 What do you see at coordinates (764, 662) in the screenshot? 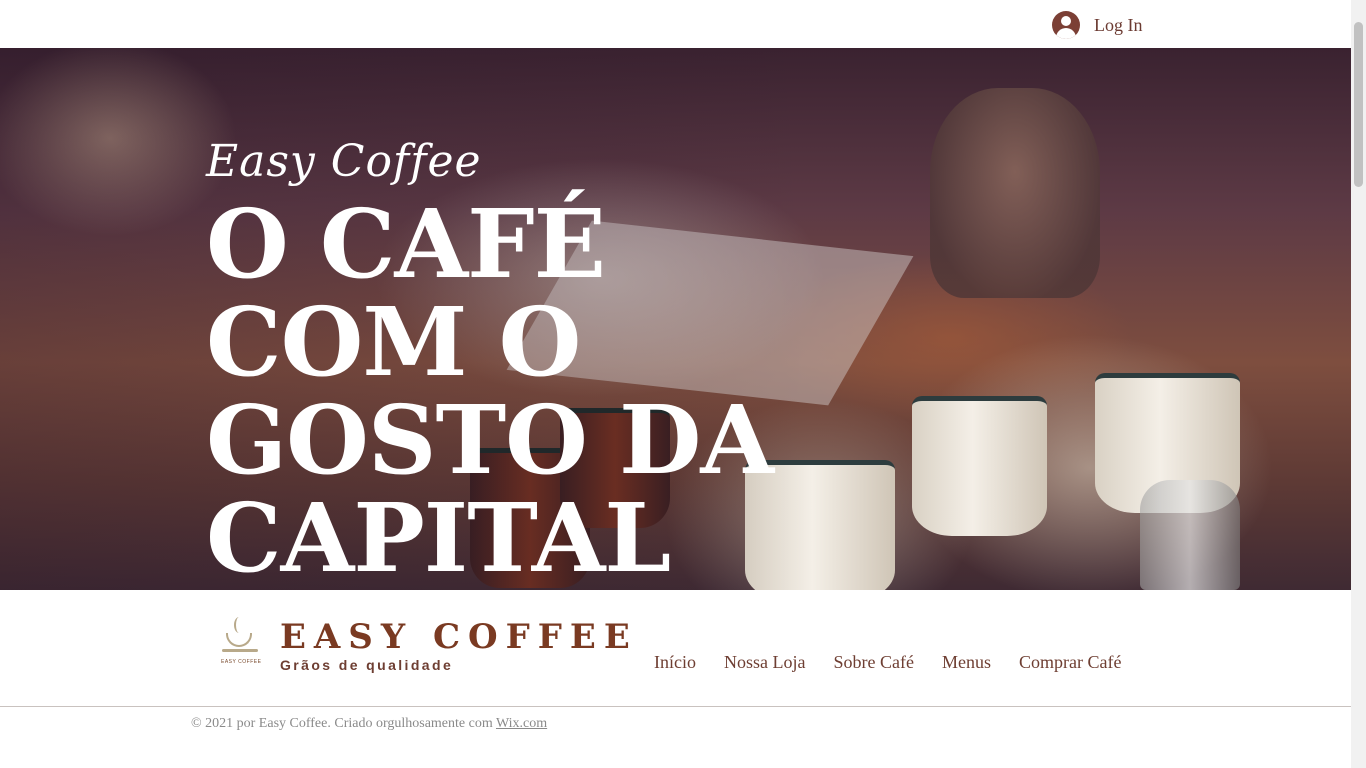
I see `nav-item-nossa-loja: Nossa Loja` at bounding box center [764, 662].